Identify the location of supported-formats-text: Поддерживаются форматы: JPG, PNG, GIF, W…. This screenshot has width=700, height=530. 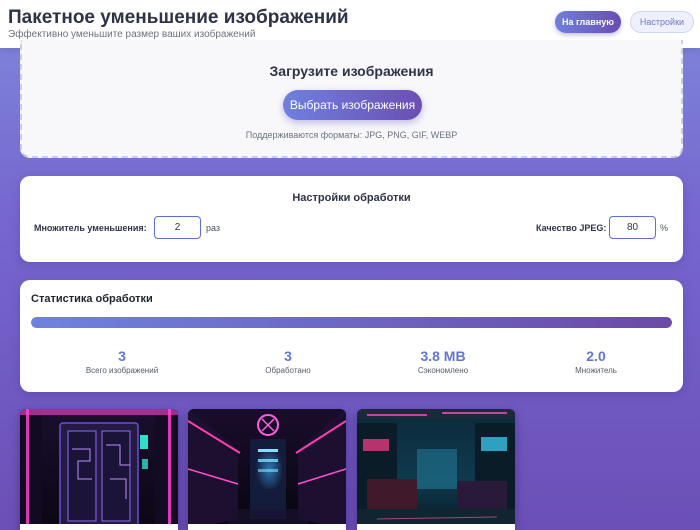
(351, 135).